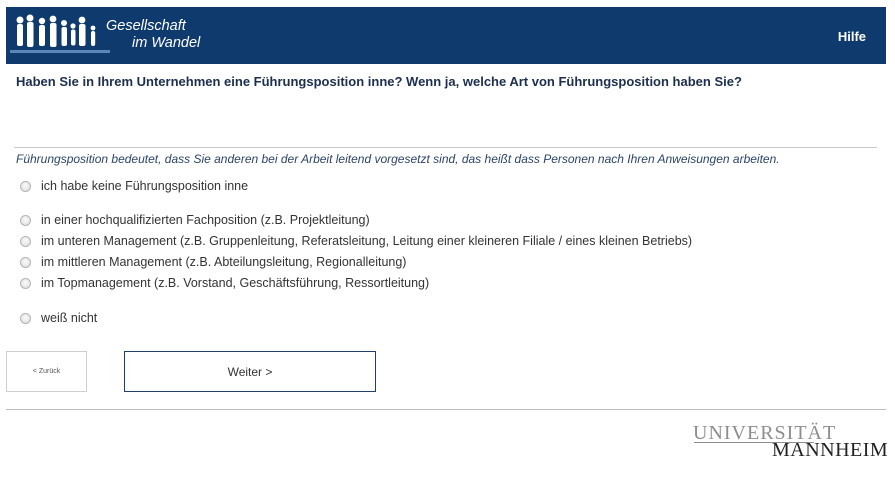 The image size is (895, 480). What do you see at coordinates (146, 26) in the screenshot?
I see `logo-line-1: Gesellschaft` at bounding box center [146, 26].